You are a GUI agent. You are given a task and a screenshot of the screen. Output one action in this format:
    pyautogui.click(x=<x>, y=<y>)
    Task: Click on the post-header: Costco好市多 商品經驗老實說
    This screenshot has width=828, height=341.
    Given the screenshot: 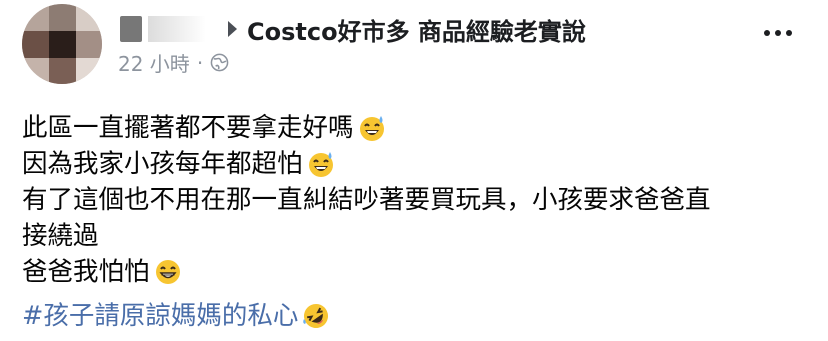 What is the action you would take?
    pyautogui.click(x=353, y=29)
    